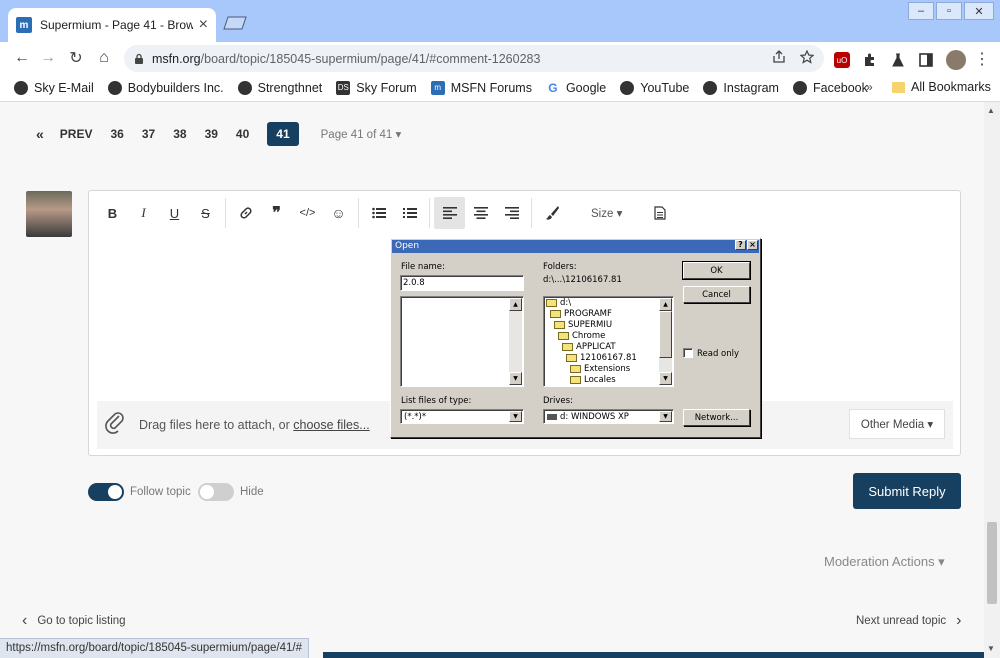  I want to click on tree-item: 12106167.81, so click(601, 358).